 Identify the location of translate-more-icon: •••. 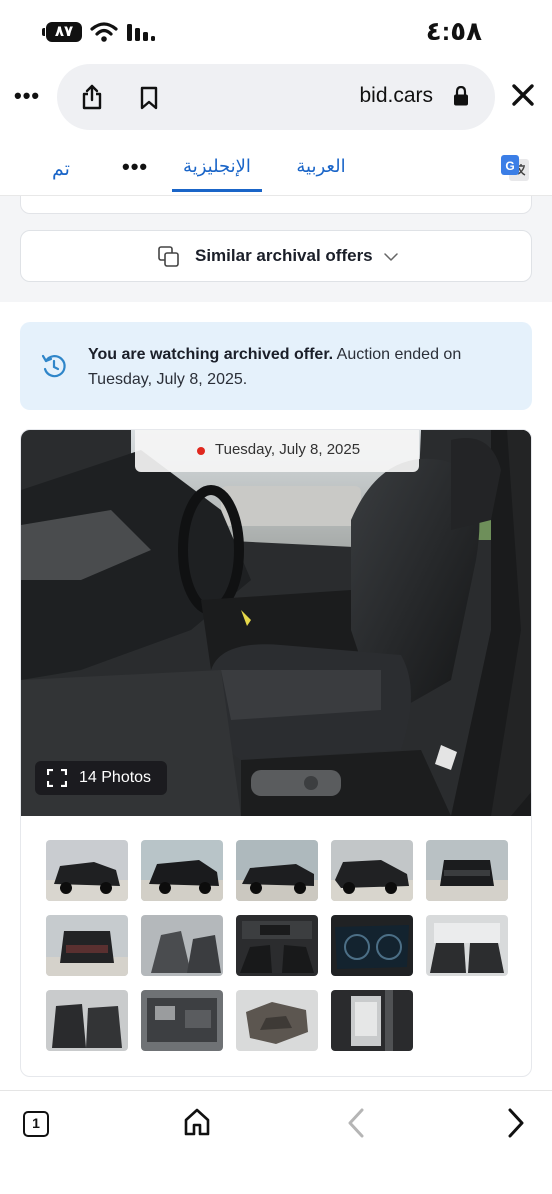
(135, 167).